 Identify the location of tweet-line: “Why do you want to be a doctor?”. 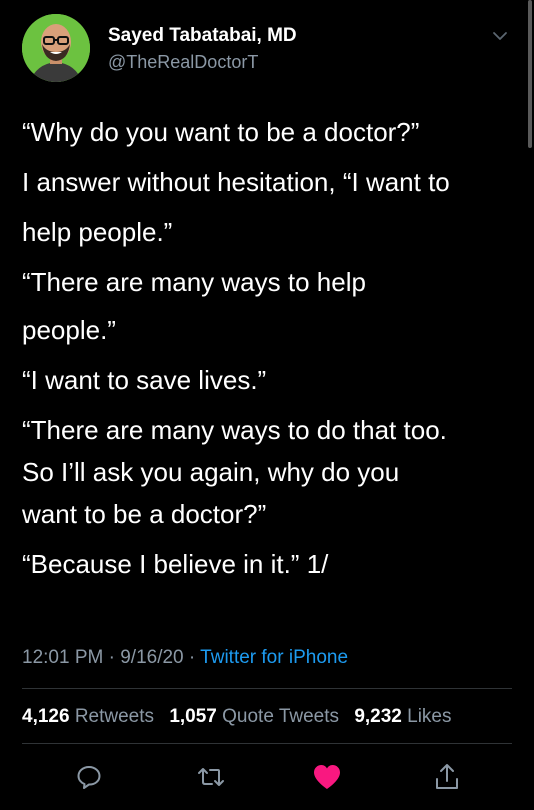
(221, 132).